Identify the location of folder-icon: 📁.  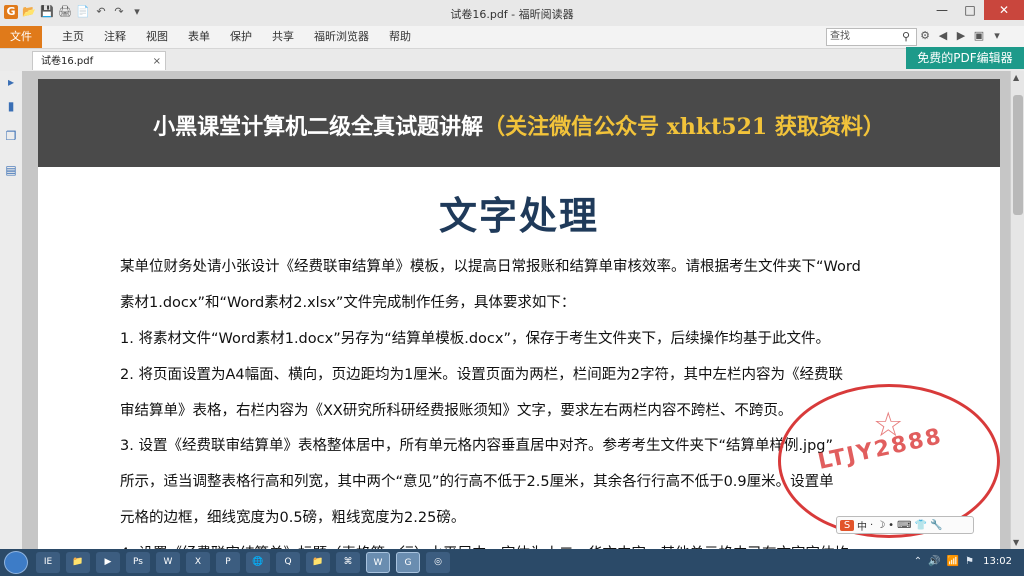
(78, 562).